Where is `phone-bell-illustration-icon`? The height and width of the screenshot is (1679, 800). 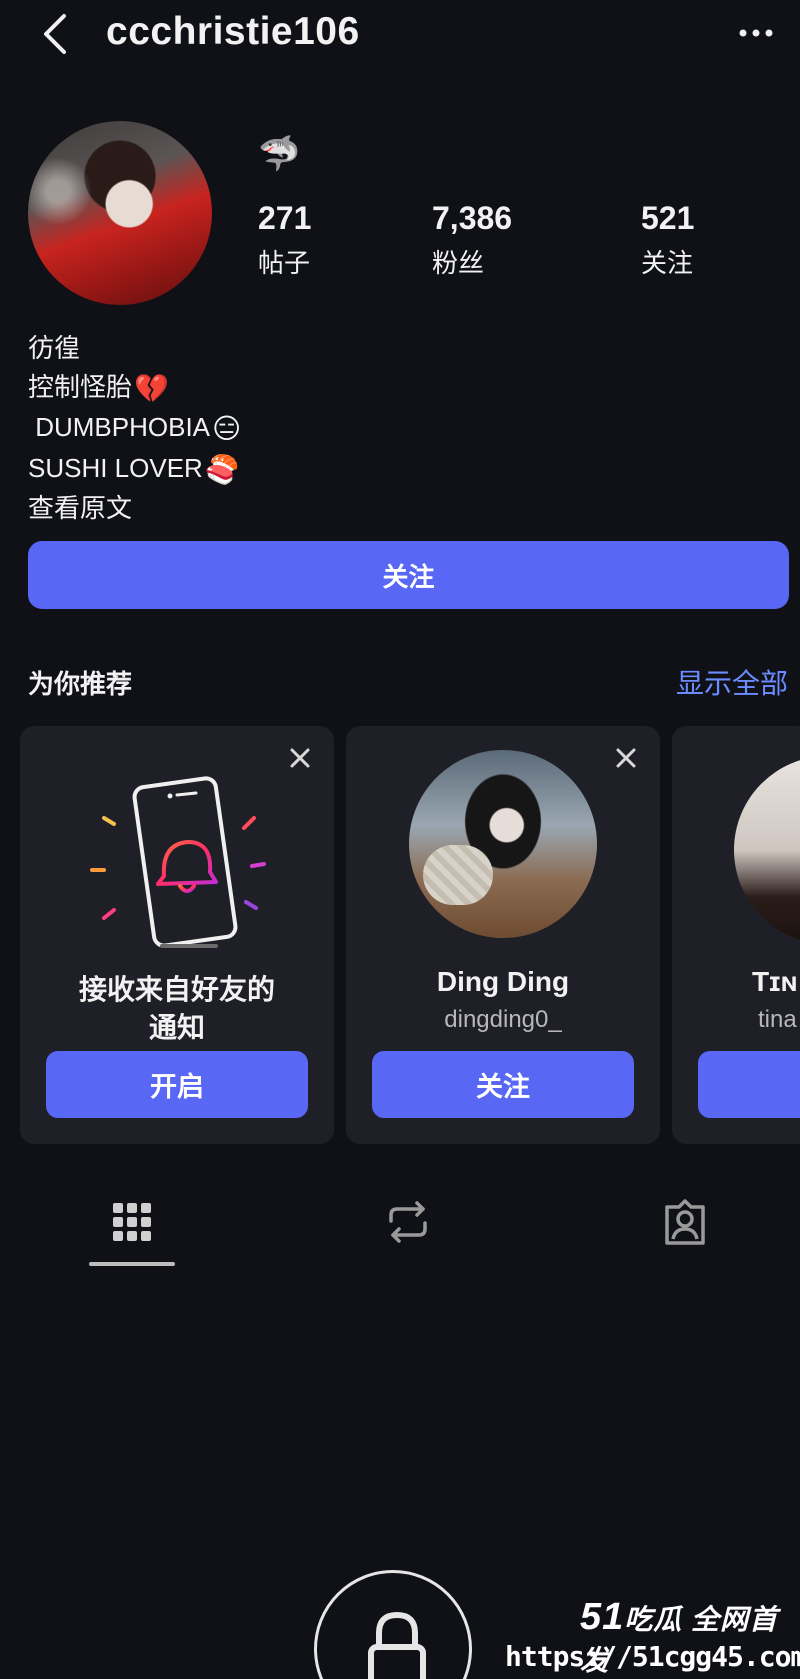 phone-bell-illustration-icon is located at coordinates (178, 862).